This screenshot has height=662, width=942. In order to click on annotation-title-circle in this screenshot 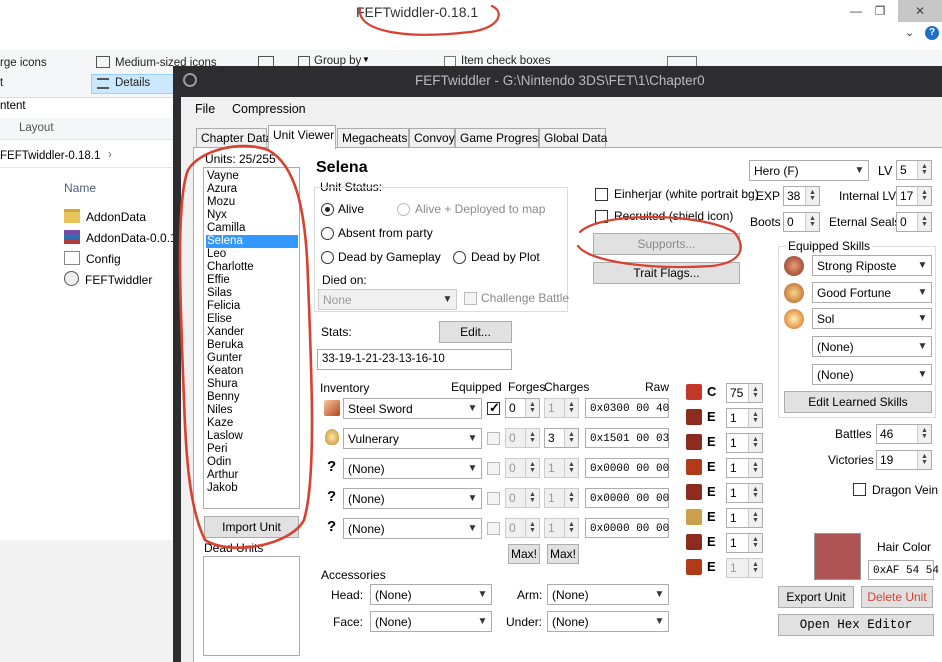, I will do `click(429, 20)`.